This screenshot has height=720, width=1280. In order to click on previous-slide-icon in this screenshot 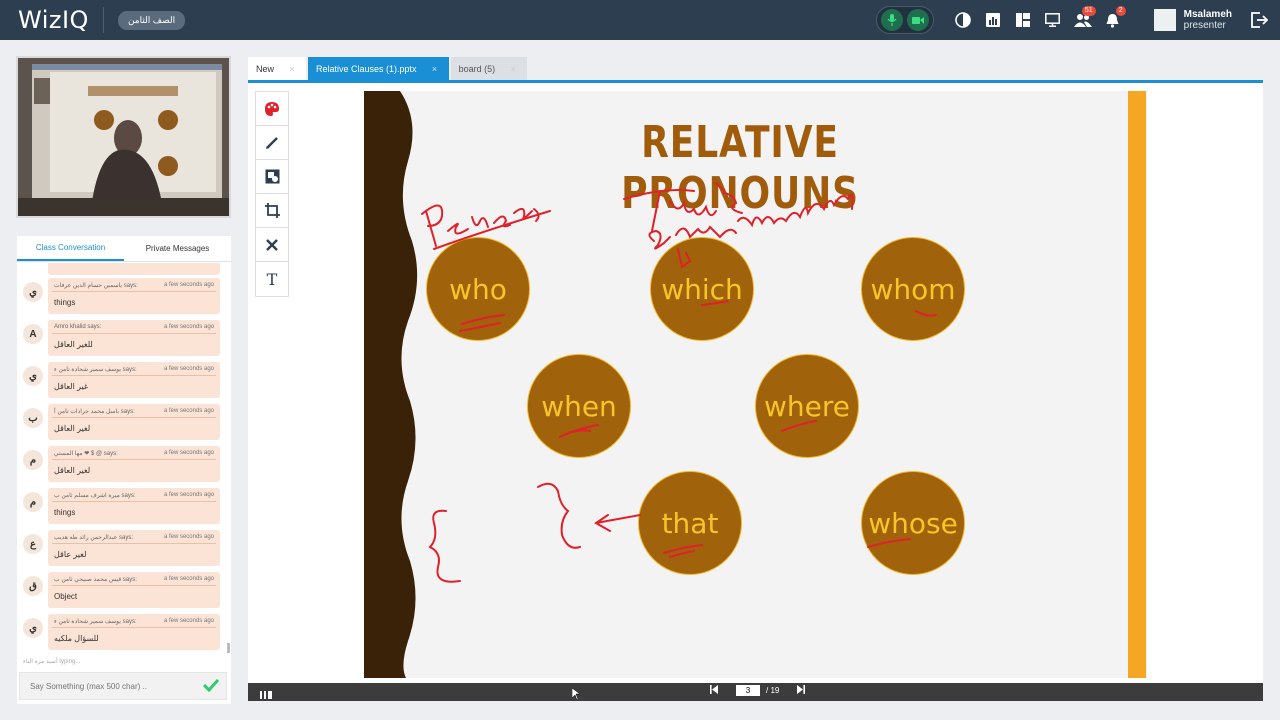, I will do `click(714, 690)`.